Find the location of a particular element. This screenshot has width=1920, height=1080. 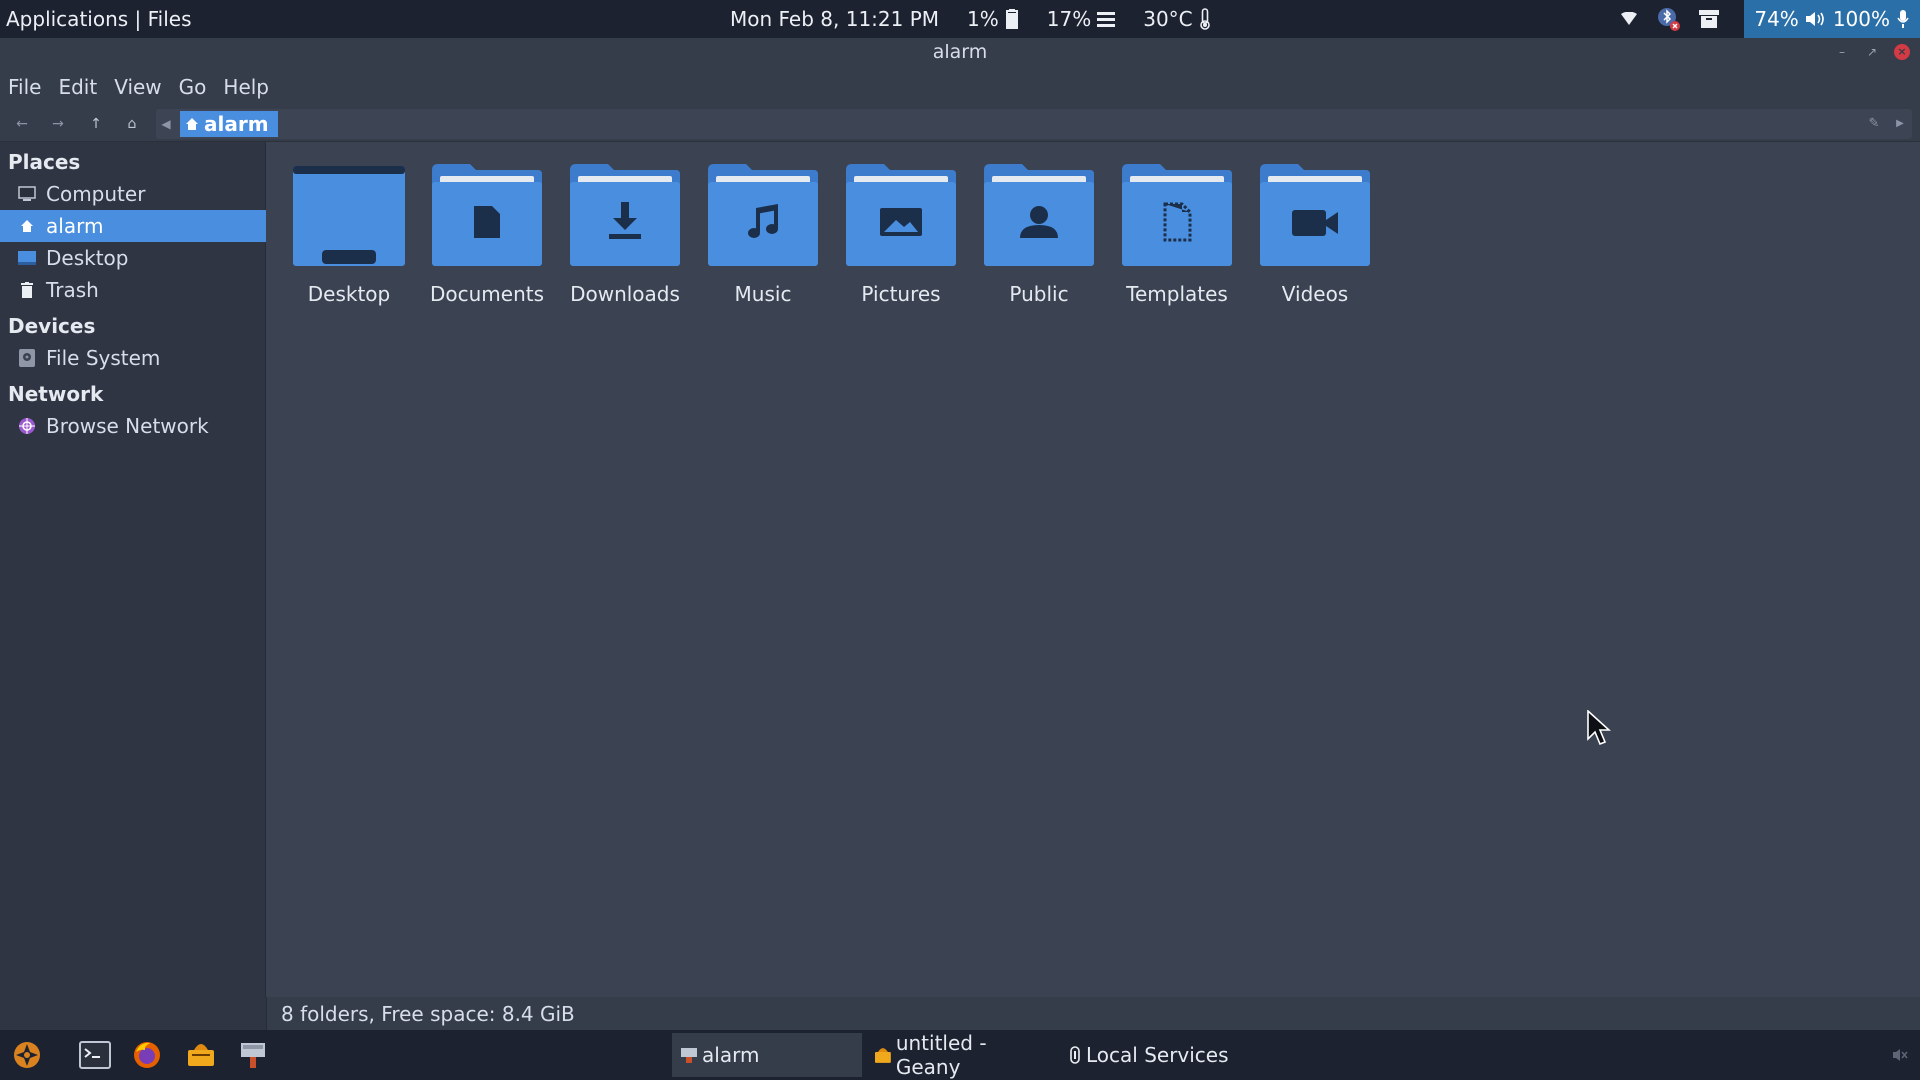

cpu-value: 17% is located at coordinates (1069, 19).